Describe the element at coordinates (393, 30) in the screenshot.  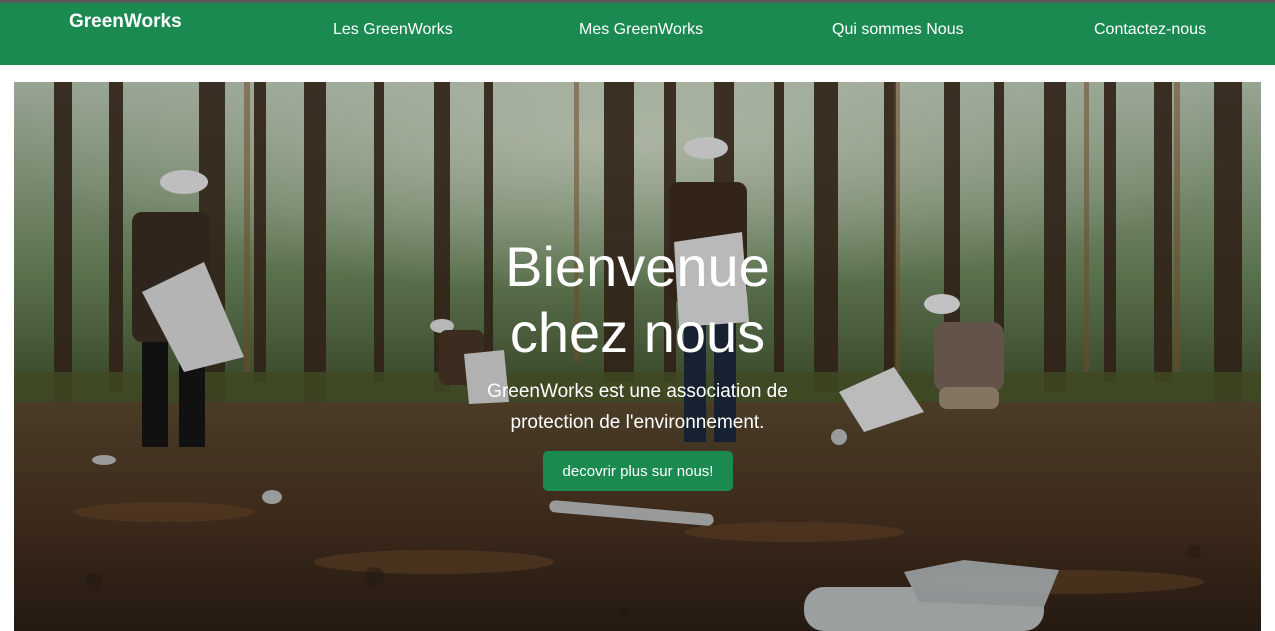
I see `nav-link-les-greenworks: Les GreenWorks` at that location.